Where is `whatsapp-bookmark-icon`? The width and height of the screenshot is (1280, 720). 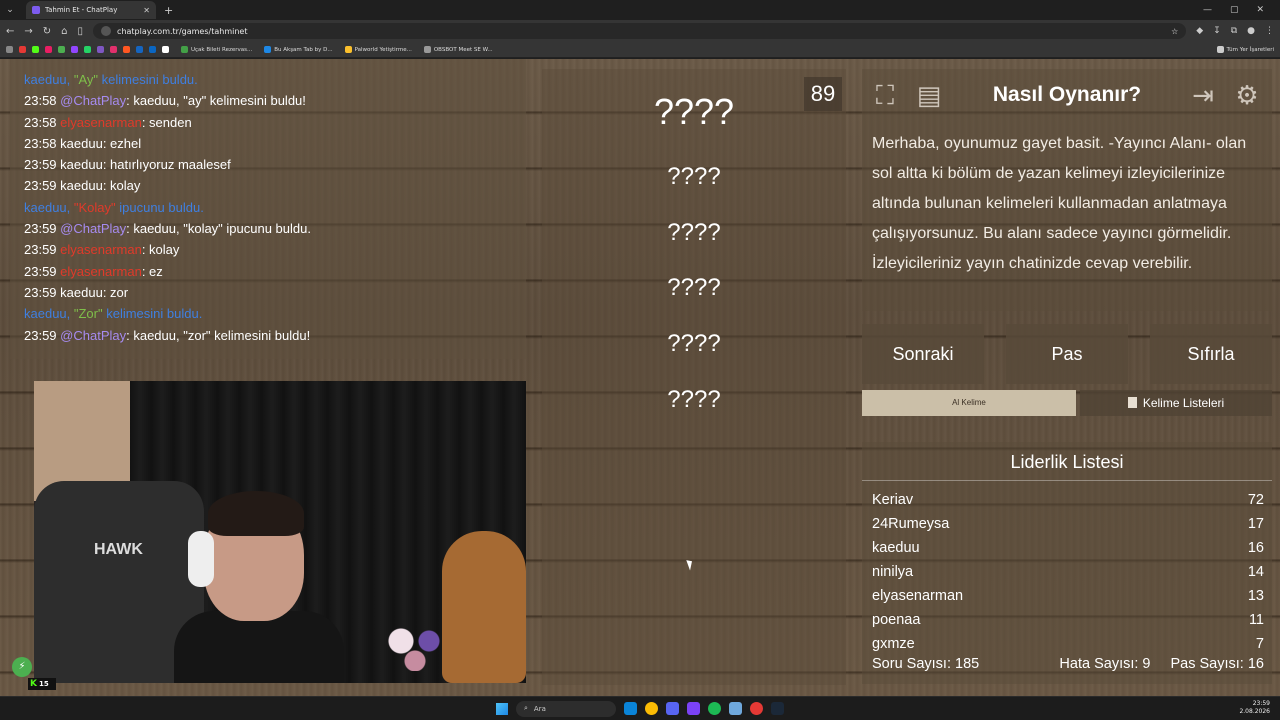
whatsapp-bookmark-icon is located at coordinates (87, 49).